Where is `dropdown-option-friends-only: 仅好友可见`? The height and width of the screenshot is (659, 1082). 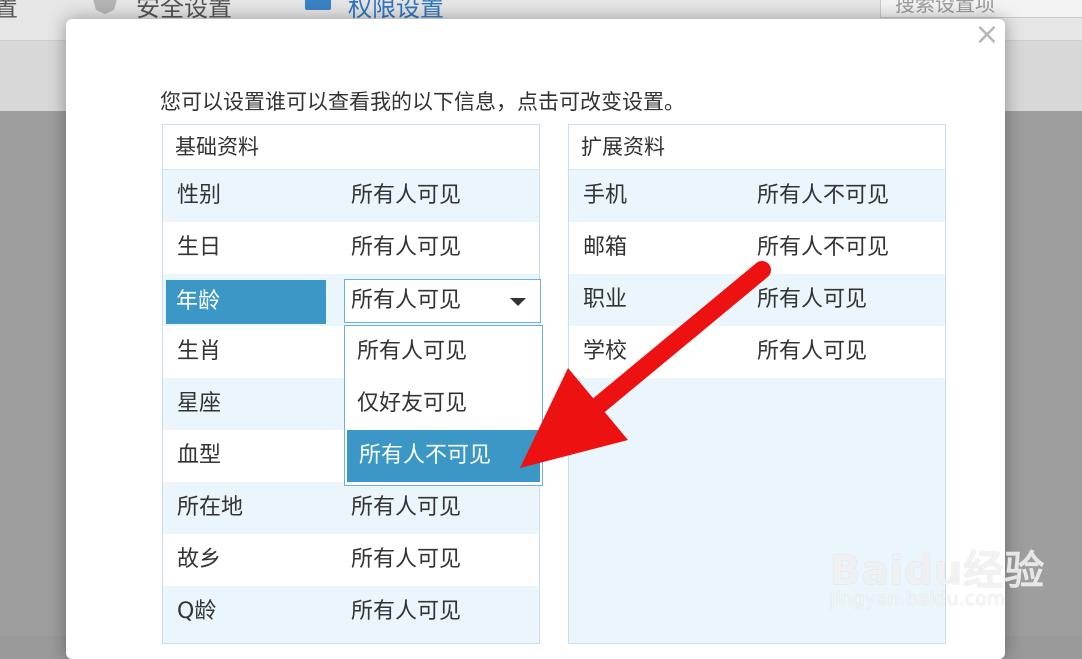
dropdown-option-friends-only: 仅好友可见 is located at coordinates (443, 404).